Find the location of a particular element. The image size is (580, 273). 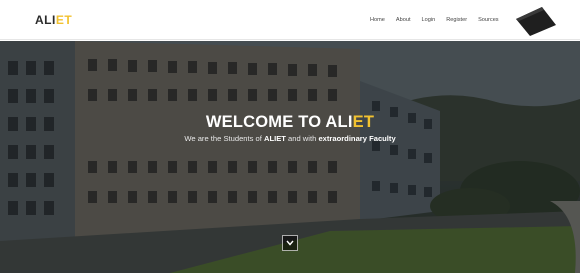

chevron-down-icon is located at coordinates (290, 243).